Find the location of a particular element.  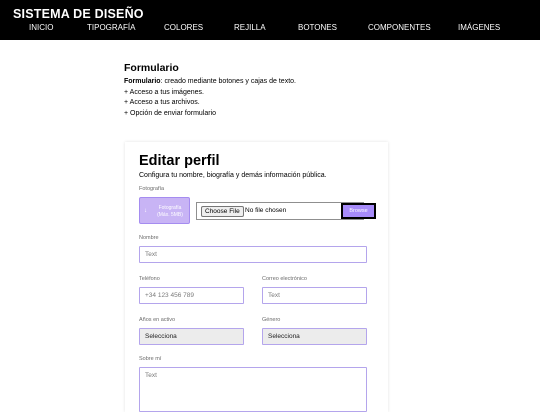

download-arrow-icon: ↓ is located at coordinates (145, 211).